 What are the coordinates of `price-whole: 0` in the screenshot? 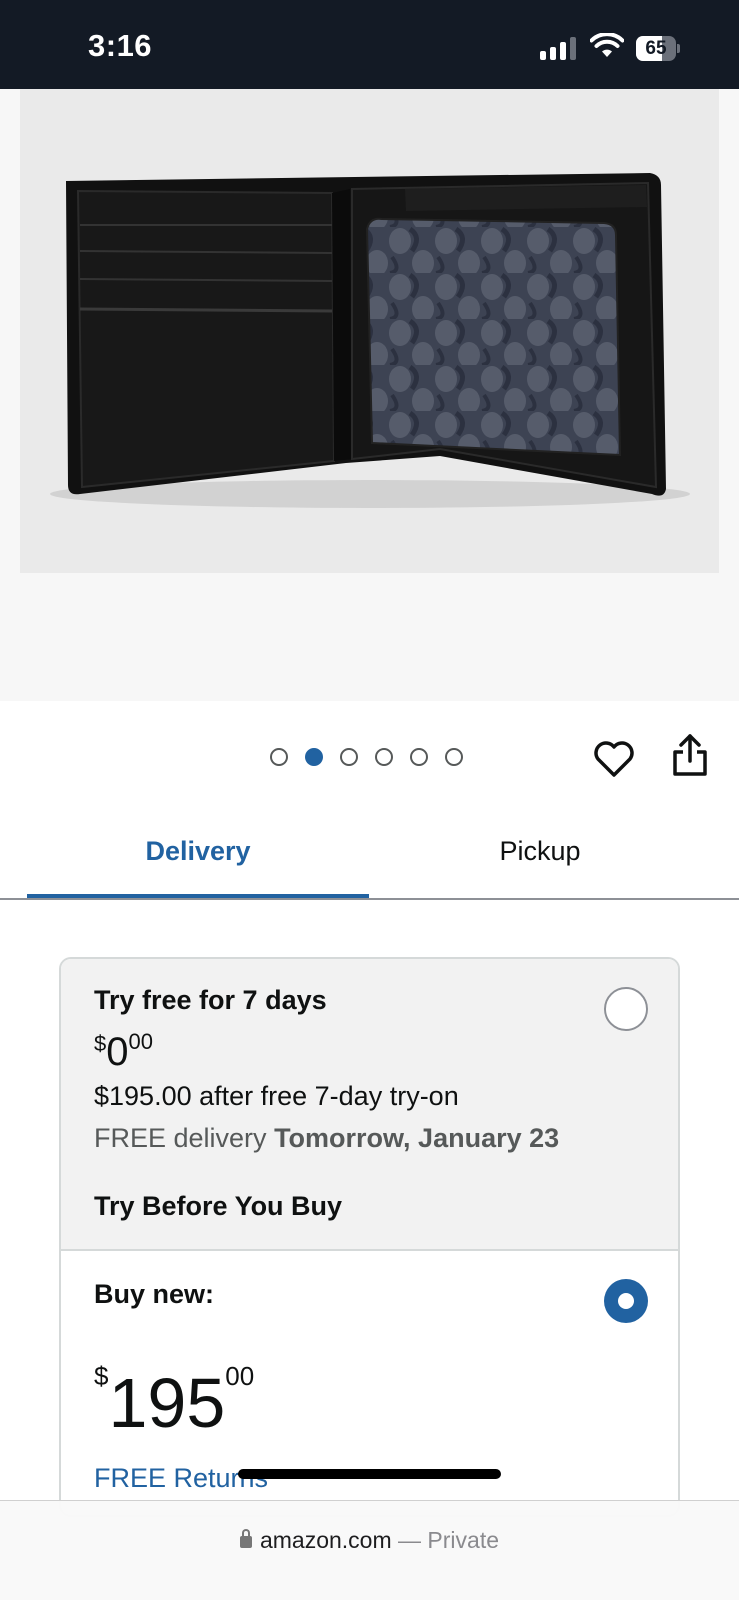 It's located at (117, 1052).